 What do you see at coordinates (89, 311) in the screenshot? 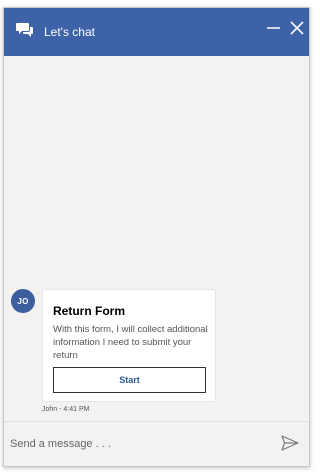
I see `card-title: Return Form` at bounding box center [89, 311].